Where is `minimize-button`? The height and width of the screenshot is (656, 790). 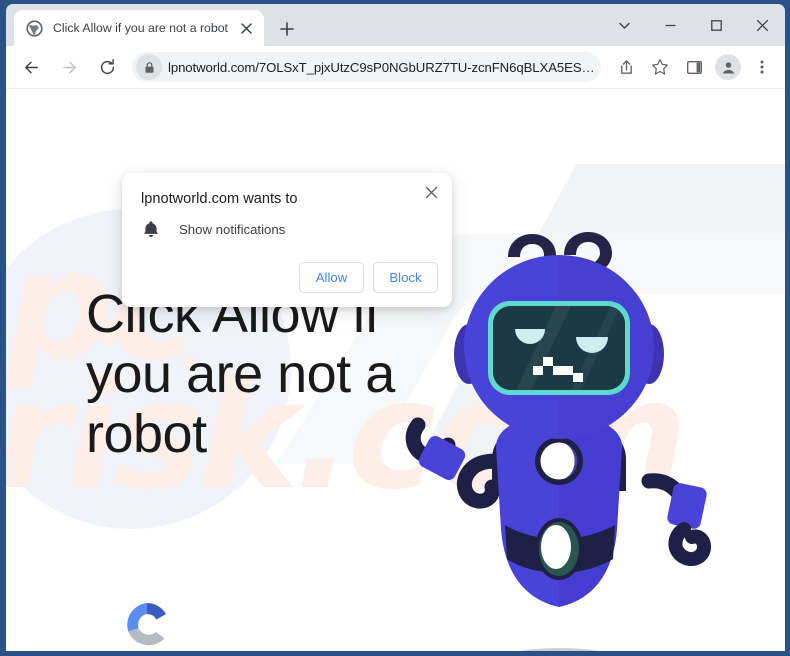
minimize-button is located at coordinates (670, 25).